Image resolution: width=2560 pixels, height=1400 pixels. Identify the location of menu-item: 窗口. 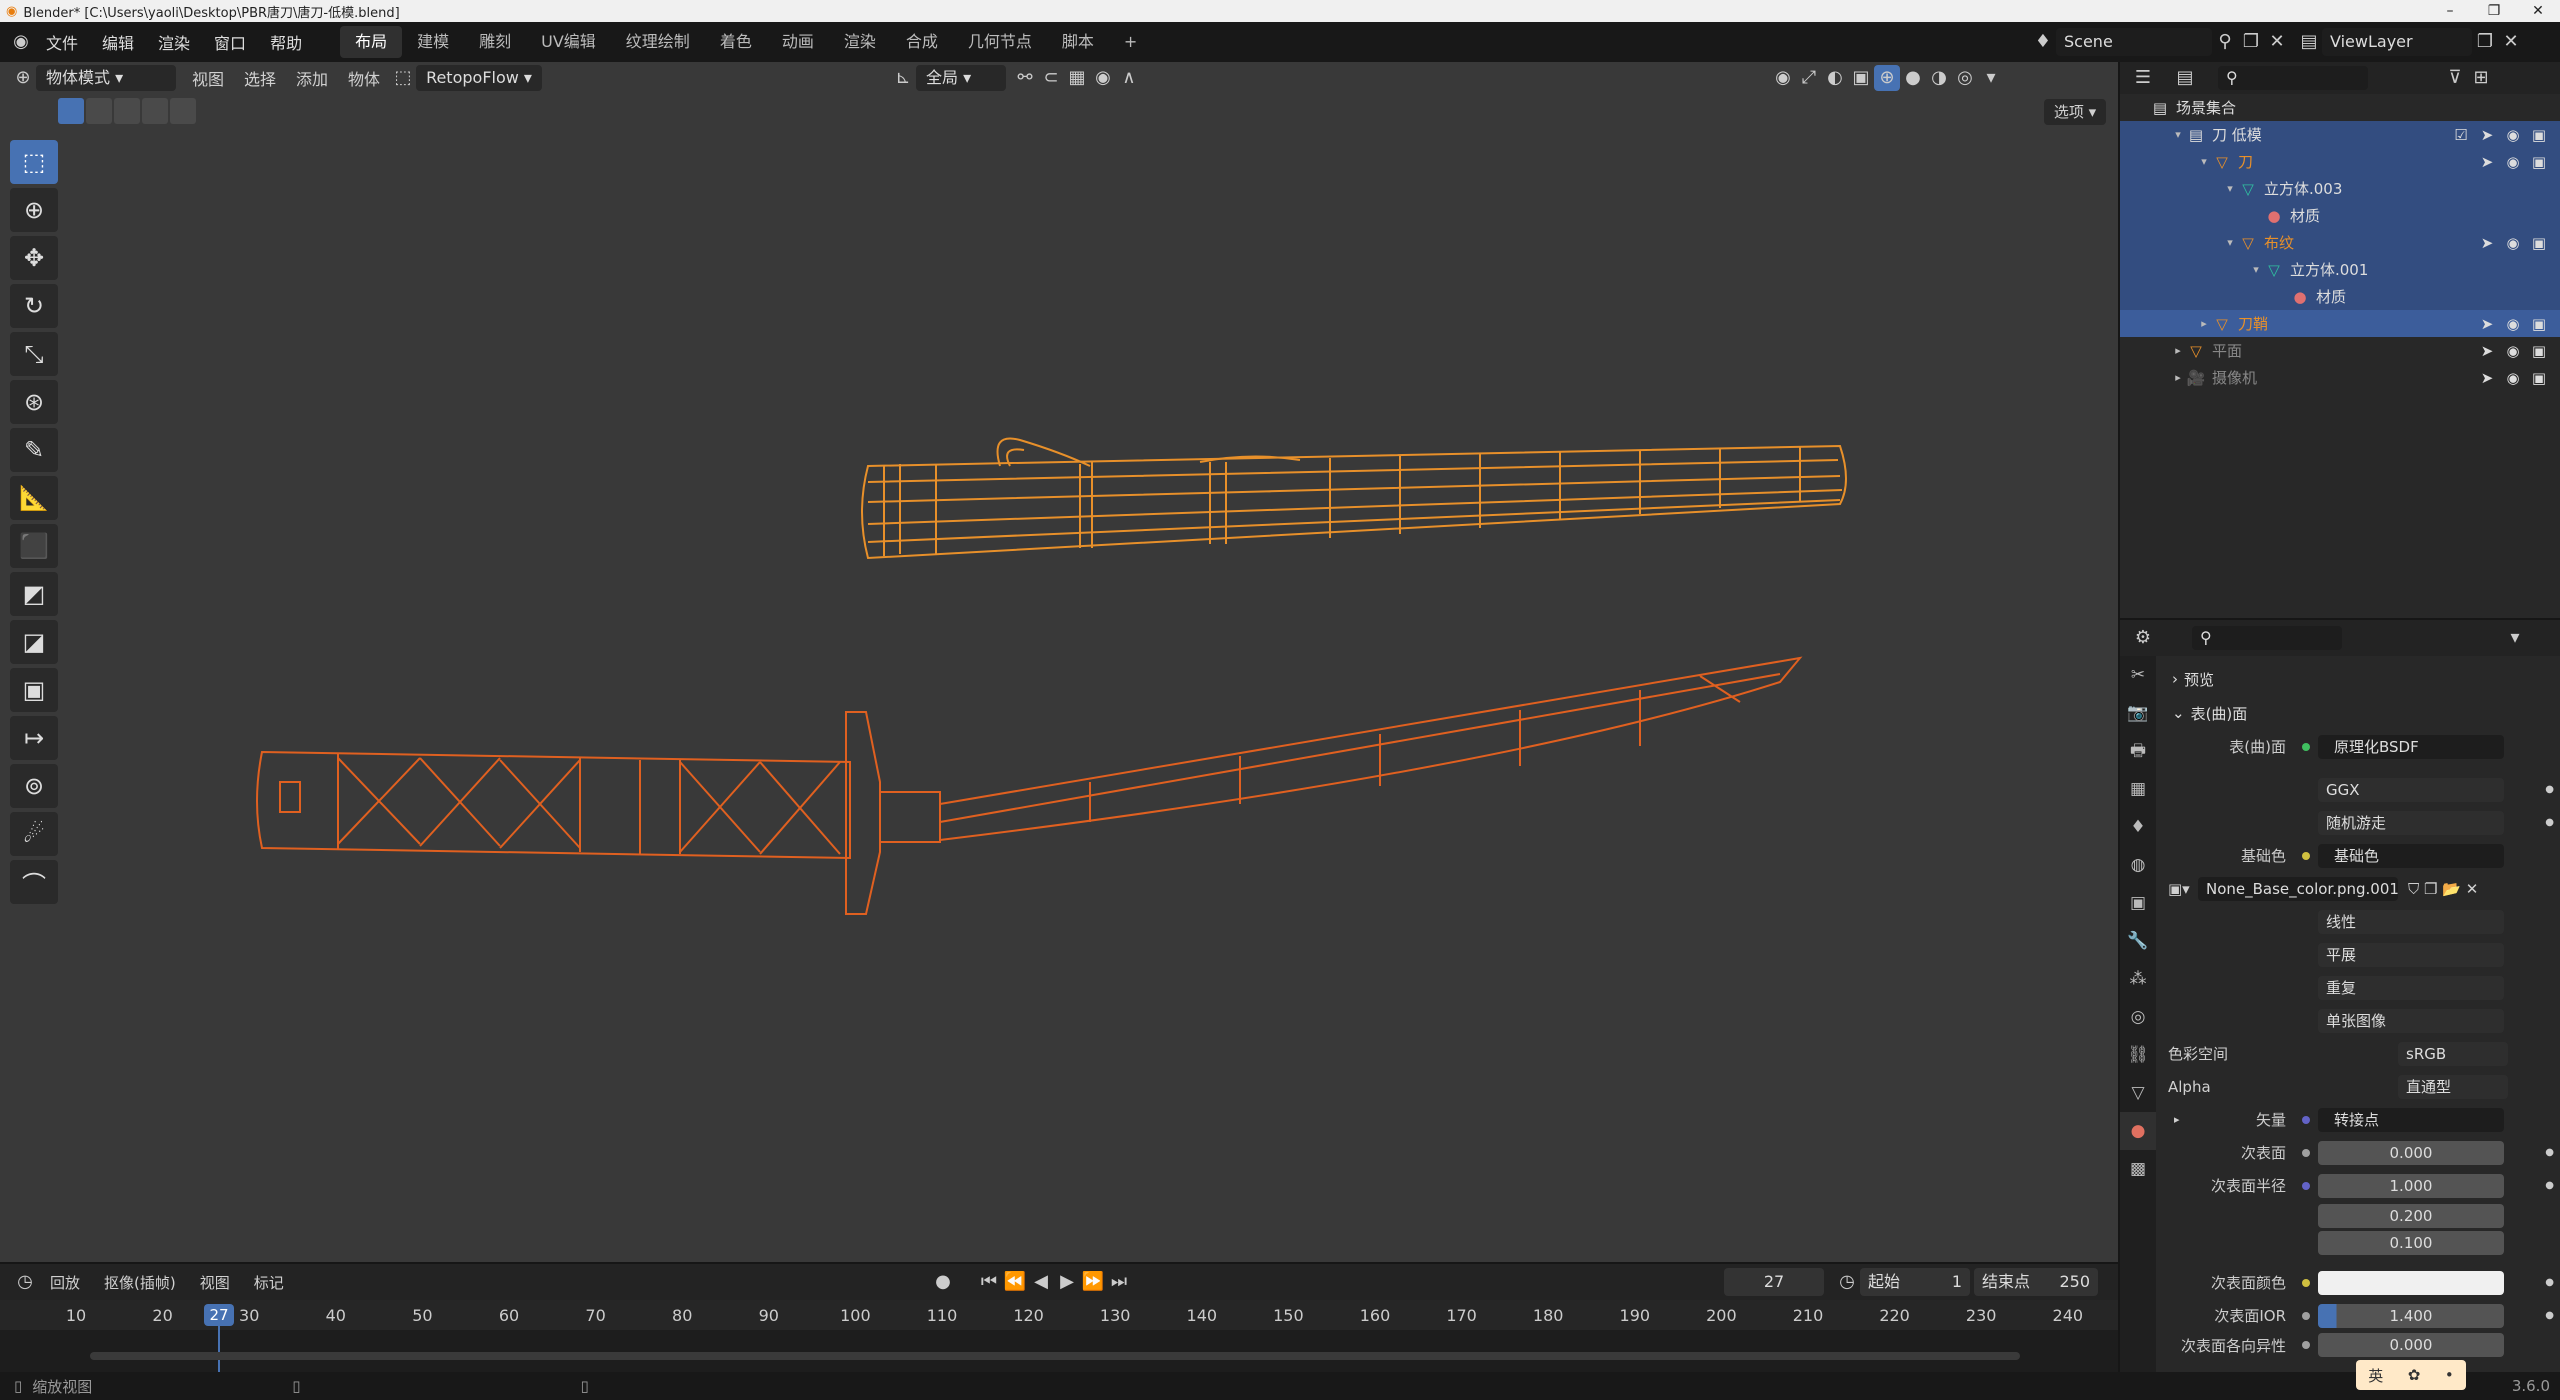
(230, 42).